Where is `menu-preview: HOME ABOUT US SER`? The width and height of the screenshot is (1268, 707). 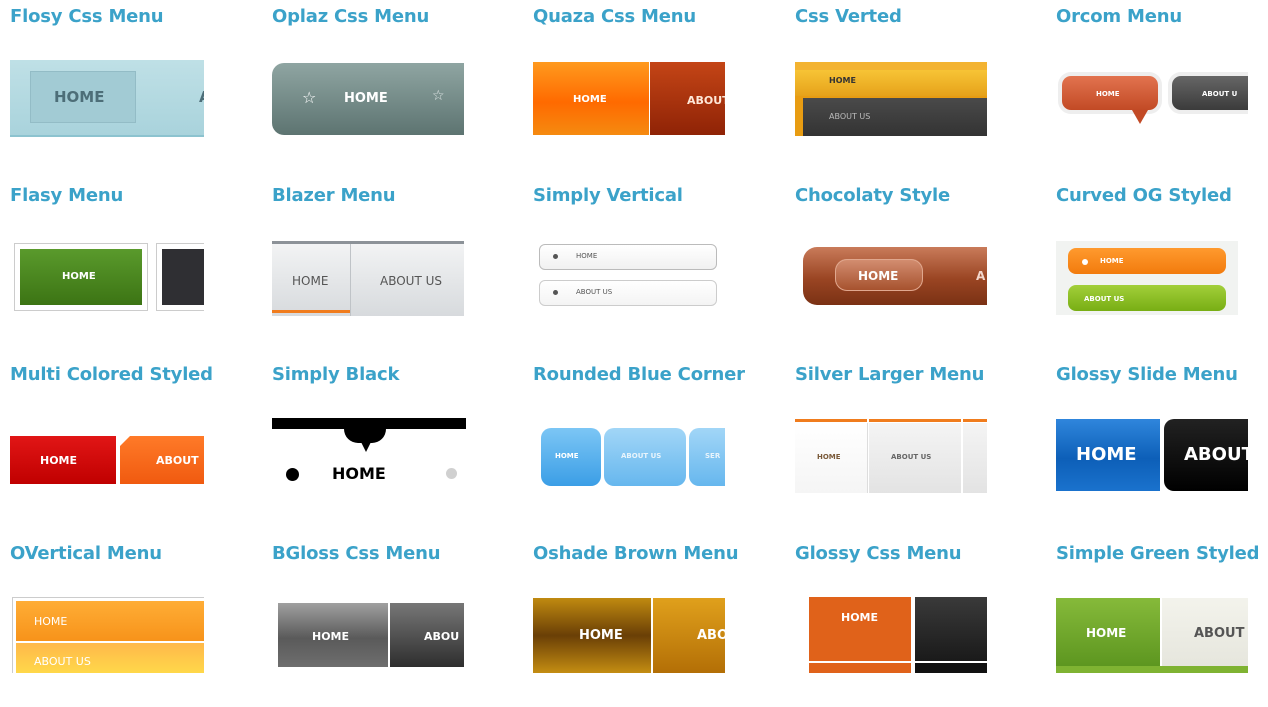
menu-preview: HOME ABOUT US SER is located at coordinates (629, 458).